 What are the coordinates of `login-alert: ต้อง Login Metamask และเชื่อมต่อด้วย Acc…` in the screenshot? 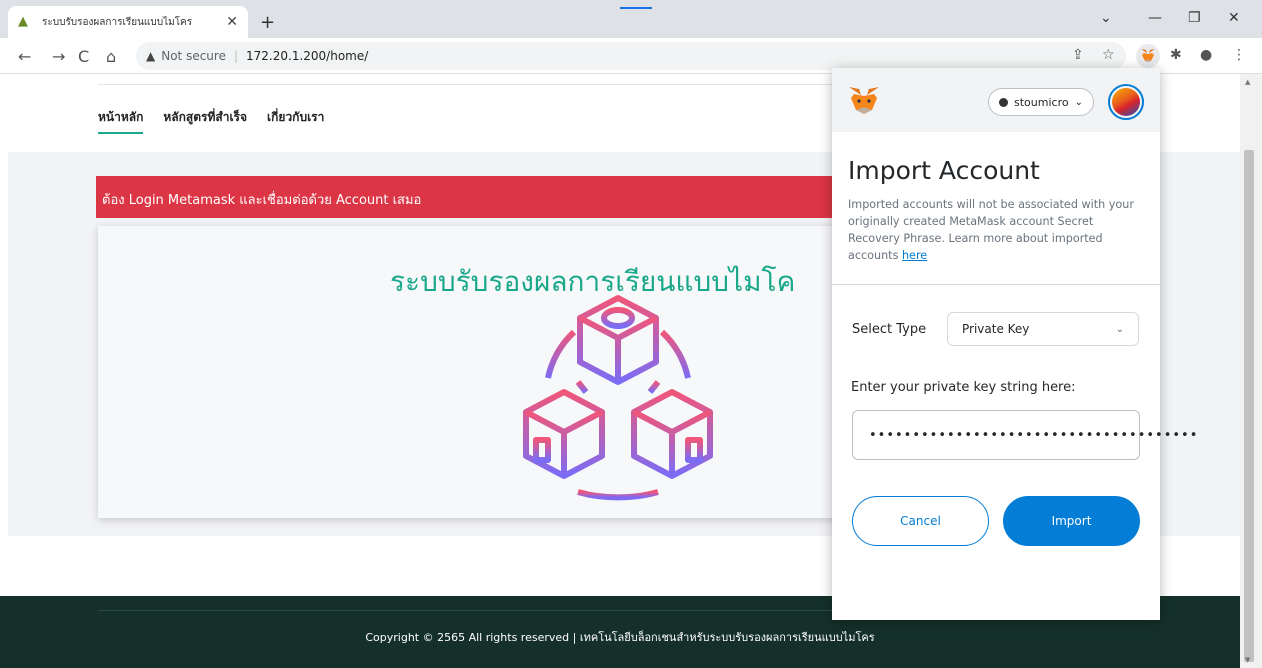 It's located at (486, 197).